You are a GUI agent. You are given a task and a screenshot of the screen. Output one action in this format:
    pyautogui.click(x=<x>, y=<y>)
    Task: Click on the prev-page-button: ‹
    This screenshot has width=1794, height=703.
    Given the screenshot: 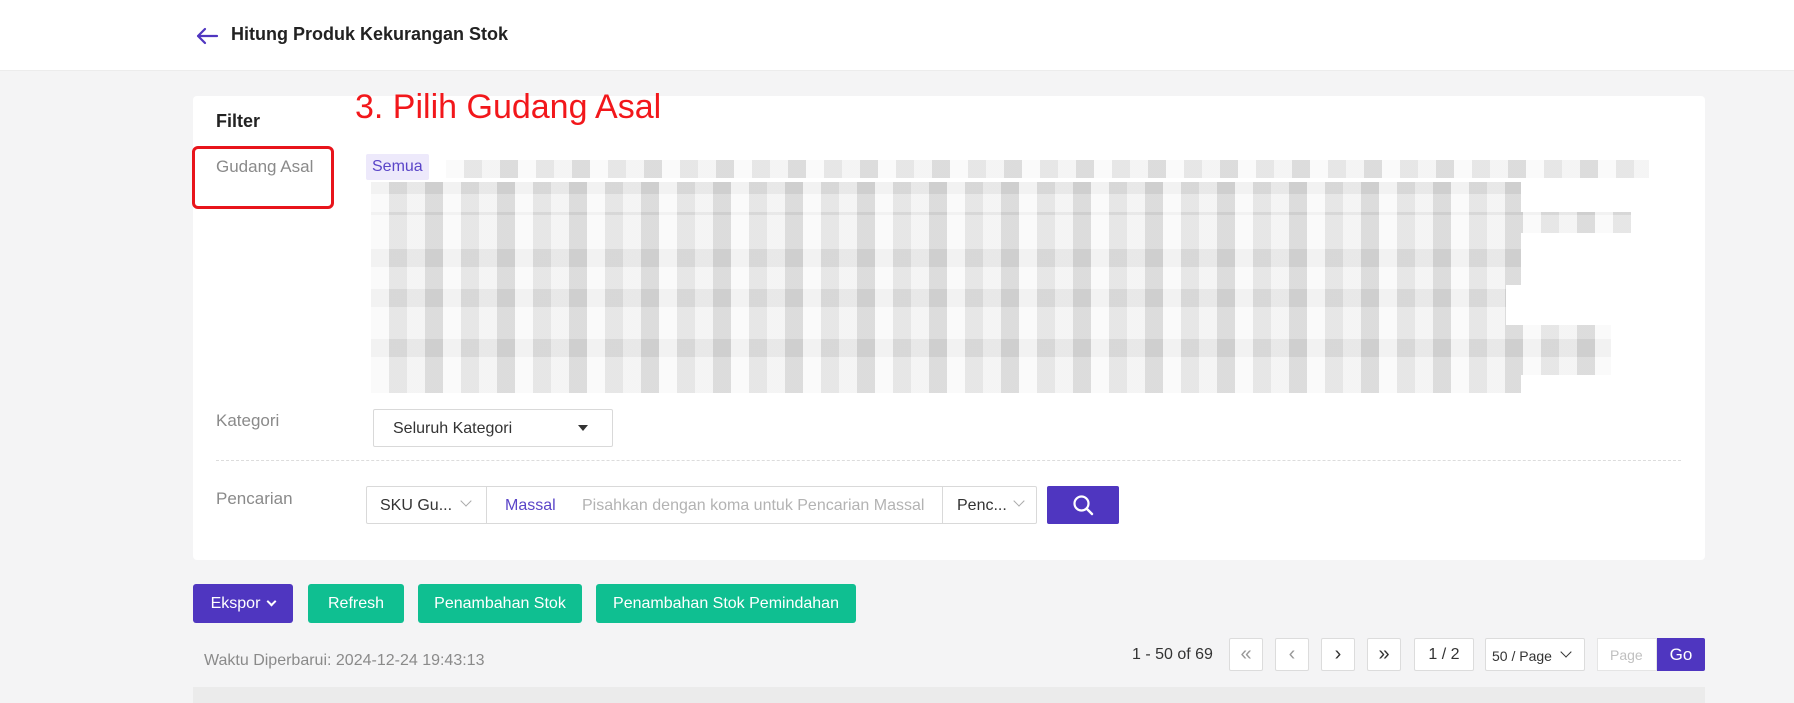 What is the action you would take?
    pyautogui.click(x=1292, y=654)
    